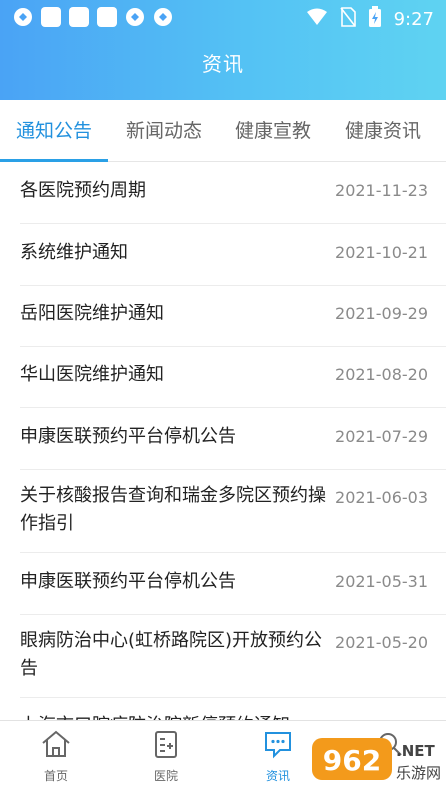  Describe the element at coordinates (317, 19) in the screenshot. I see `wifi-icon` at that location.